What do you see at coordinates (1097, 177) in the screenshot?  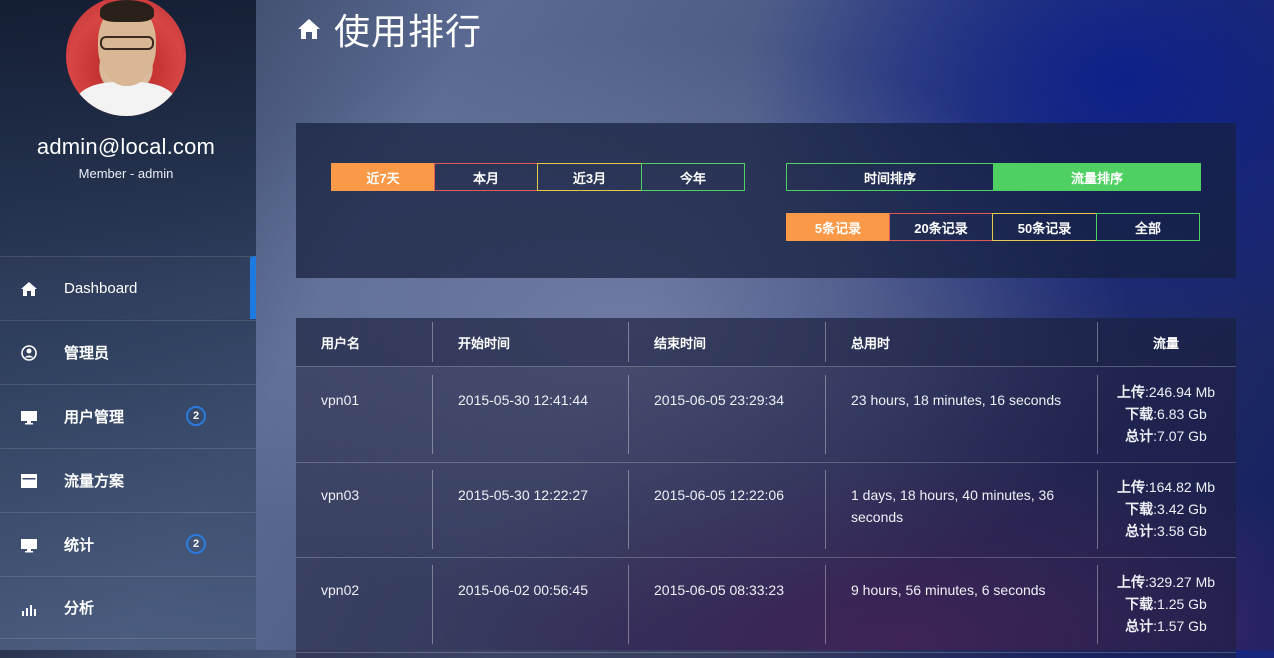 I see `sort-by-traffic-button: 流量排序` at bounding box center [1097, 177].